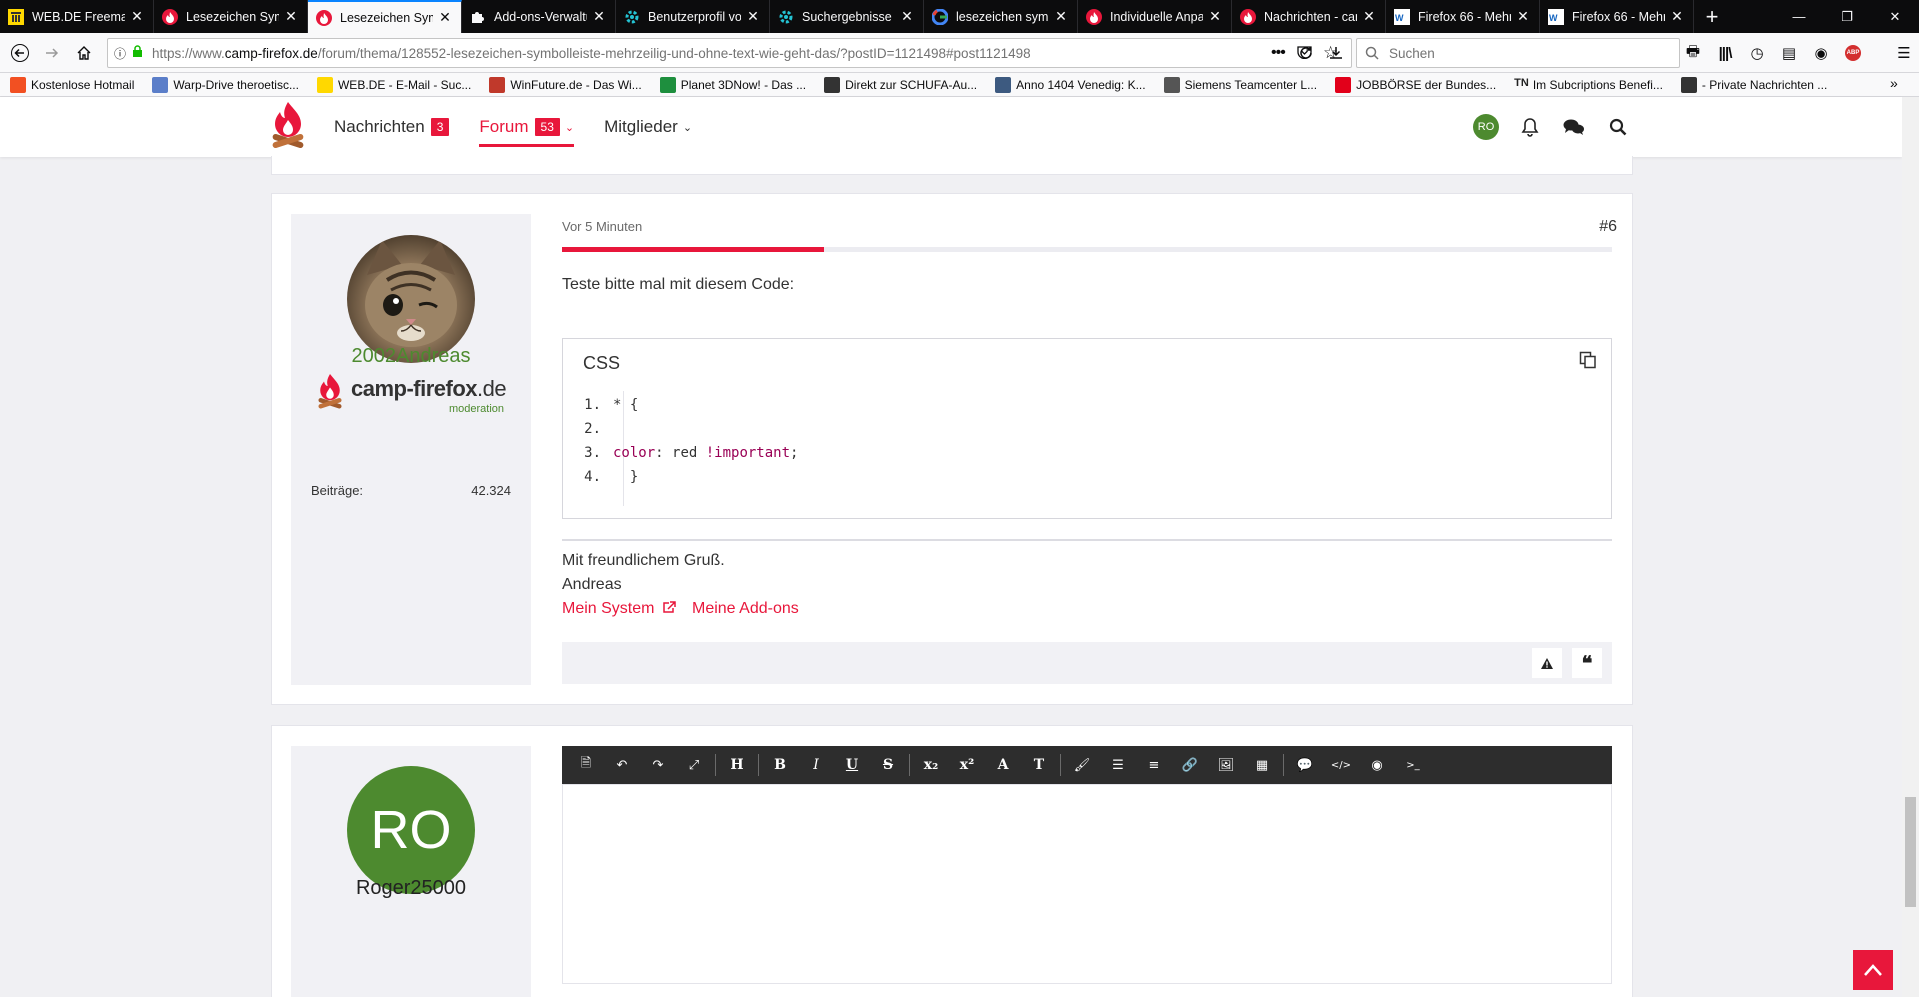  Describe the element at coordinates (1604, 227) in the screenshot. I see `post-number: #6` at that location.